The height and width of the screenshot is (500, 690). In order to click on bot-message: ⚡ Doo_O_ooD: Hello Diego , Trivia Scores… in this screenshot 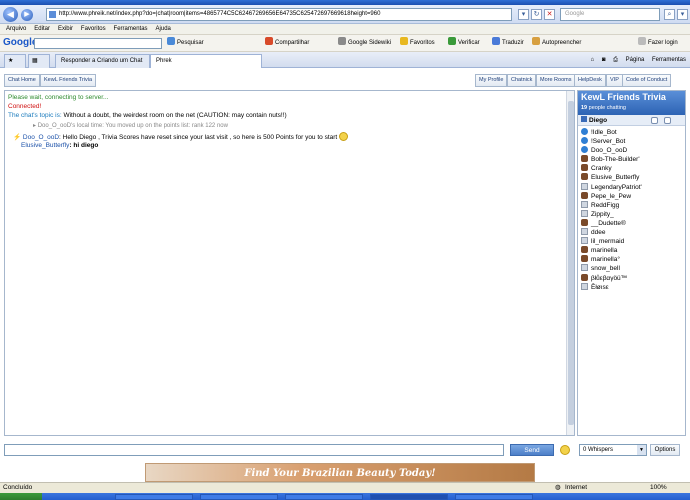, I will do `click(181, 136)`.